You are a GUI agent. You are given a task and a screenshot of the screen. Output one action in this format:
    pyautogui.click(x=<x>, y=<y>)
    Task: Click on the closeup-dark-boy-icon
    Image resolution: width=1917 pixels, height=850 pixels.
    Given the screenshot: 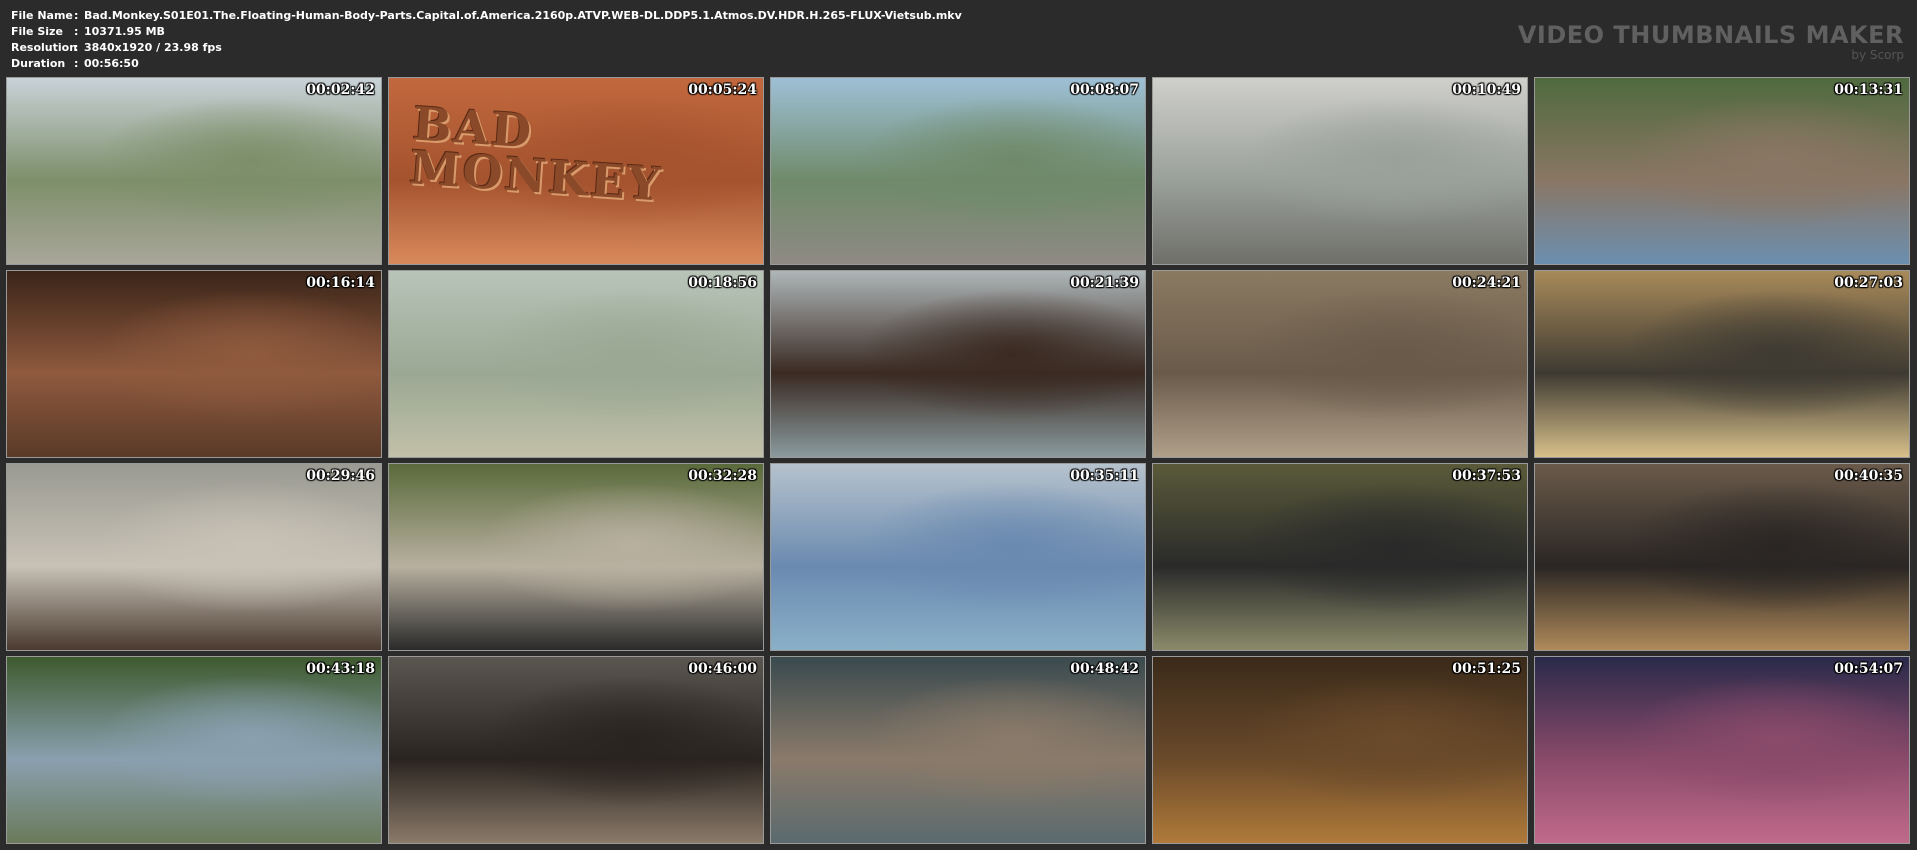 What is the action you would take?
    pyautogui.click(x=576, y=750)
    